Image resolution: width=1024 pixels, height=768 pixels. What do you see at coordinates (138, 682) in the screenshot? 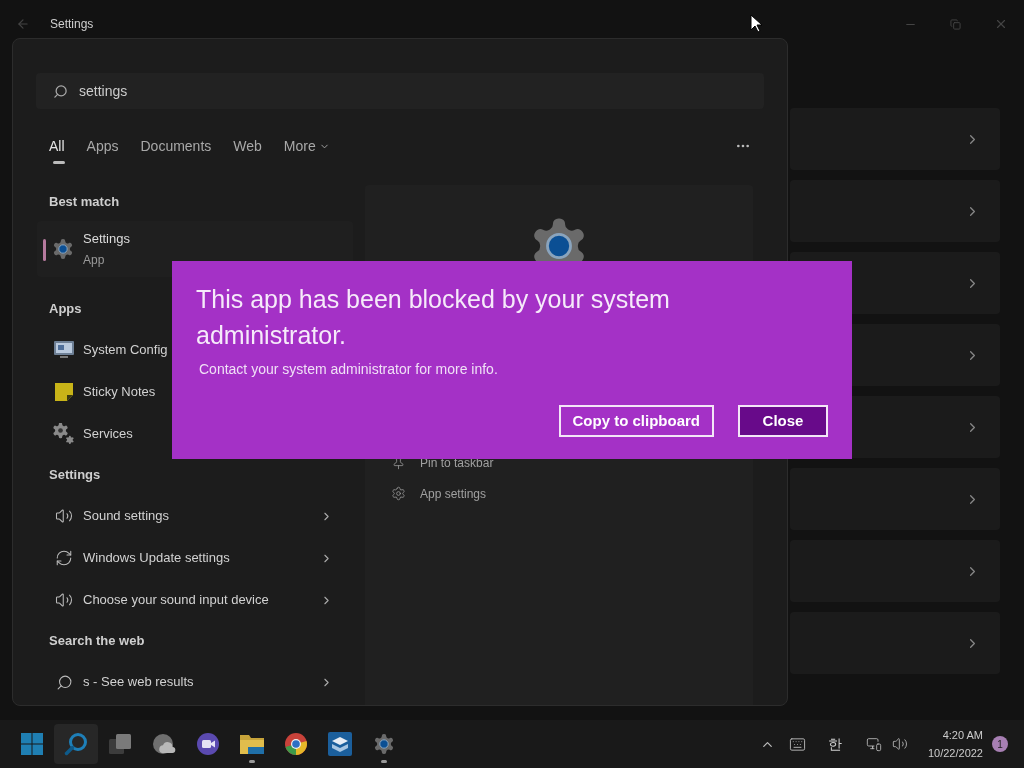
I see `result-name: s - See web results` at bounding box center [138, 682].